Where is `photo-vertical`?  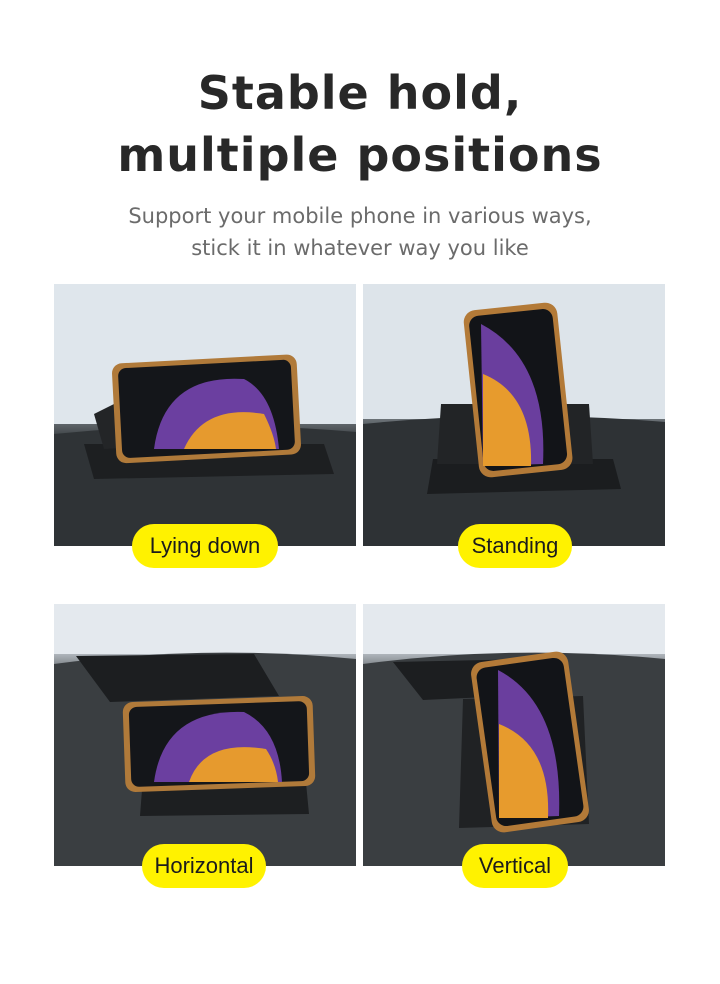 photo-vertical is located at coordinates (514, 735).